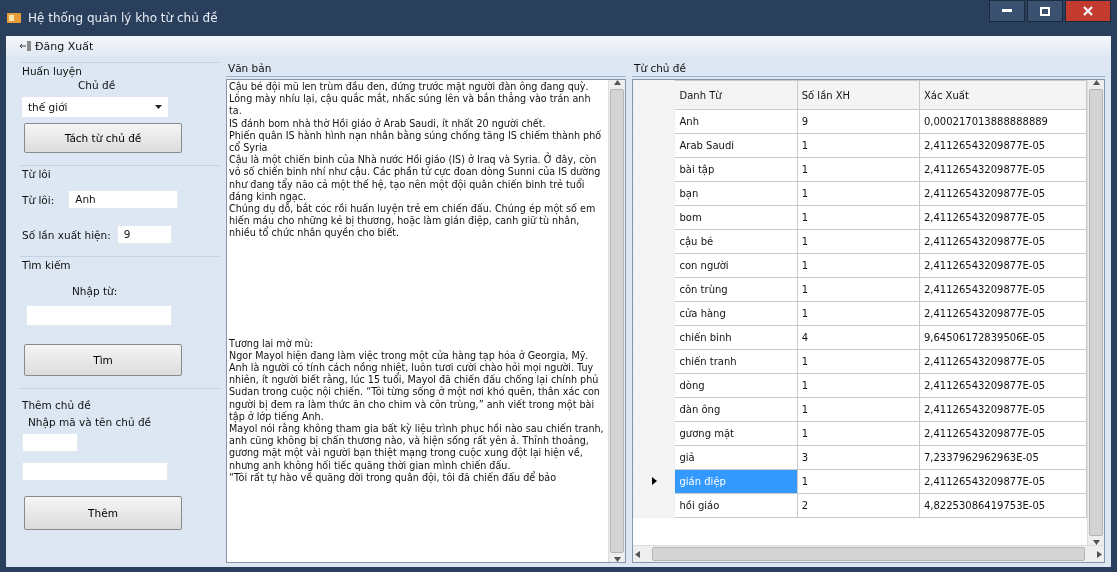 Image resolution: width=1117 pixels, height=572 pixels. I want to click on search-field, so click(99, 315).